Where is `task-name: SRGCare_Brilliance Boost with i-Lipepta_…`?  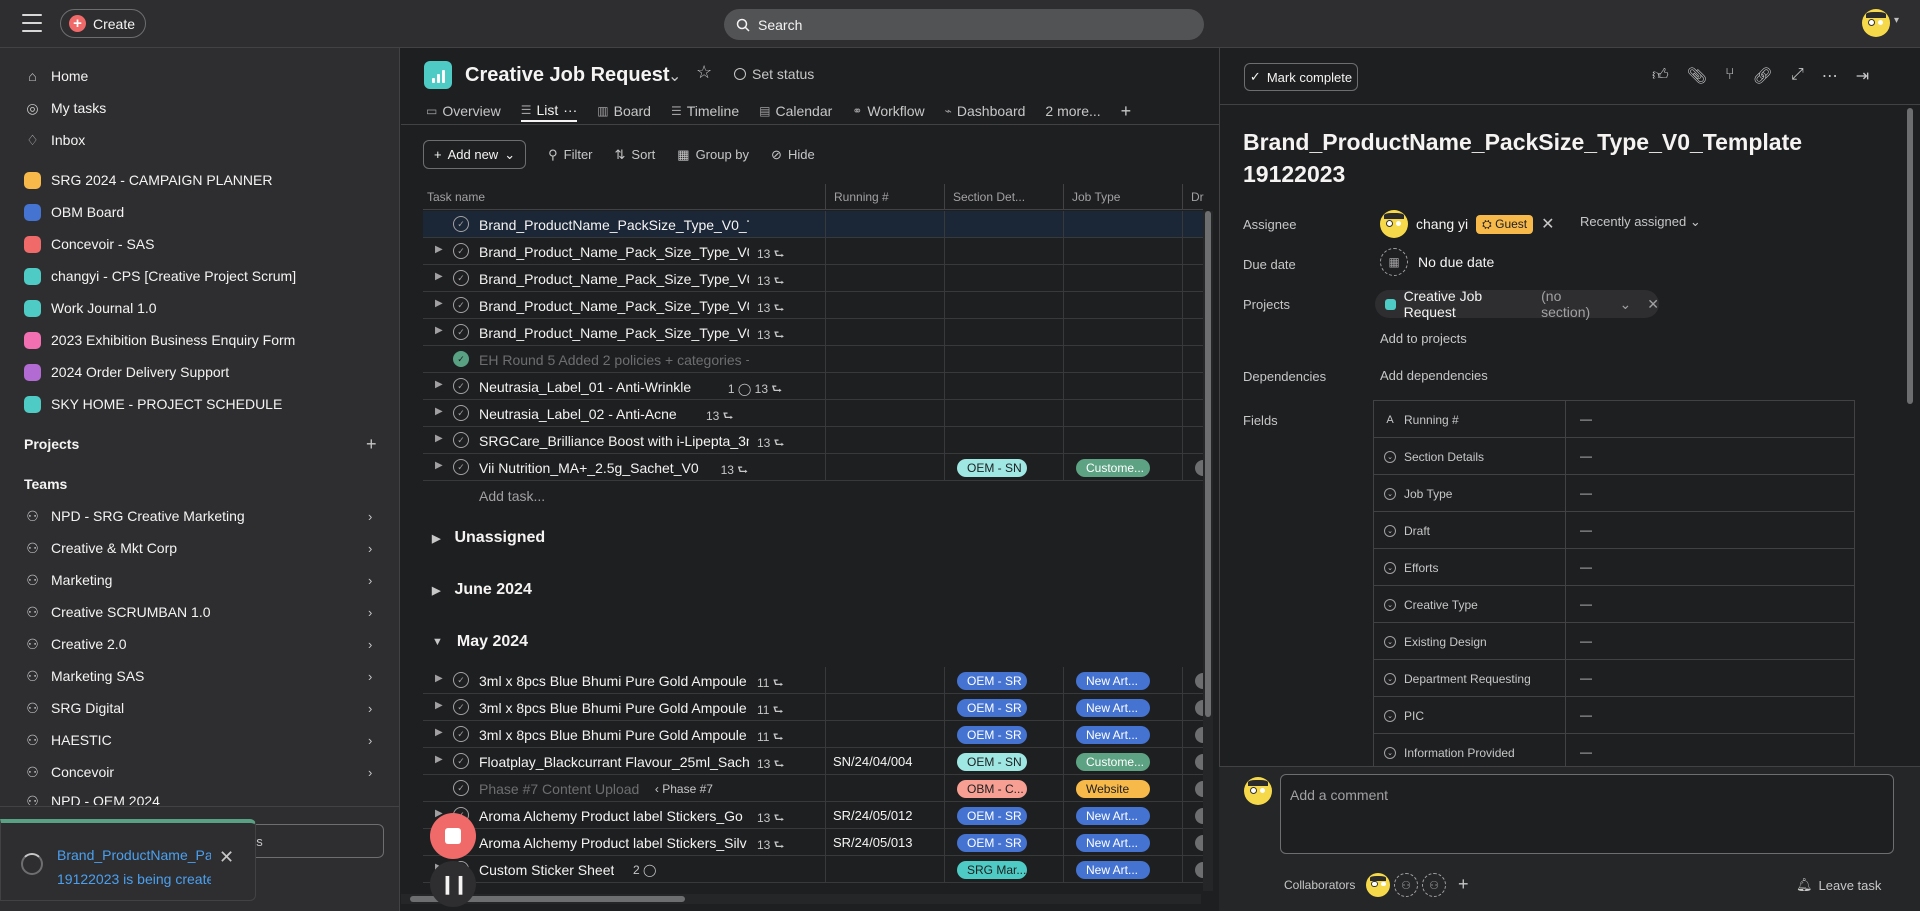
task-name: SRGCare_Brilliance Boost with i-Lipepta_… is located at coordinates (614, 441).